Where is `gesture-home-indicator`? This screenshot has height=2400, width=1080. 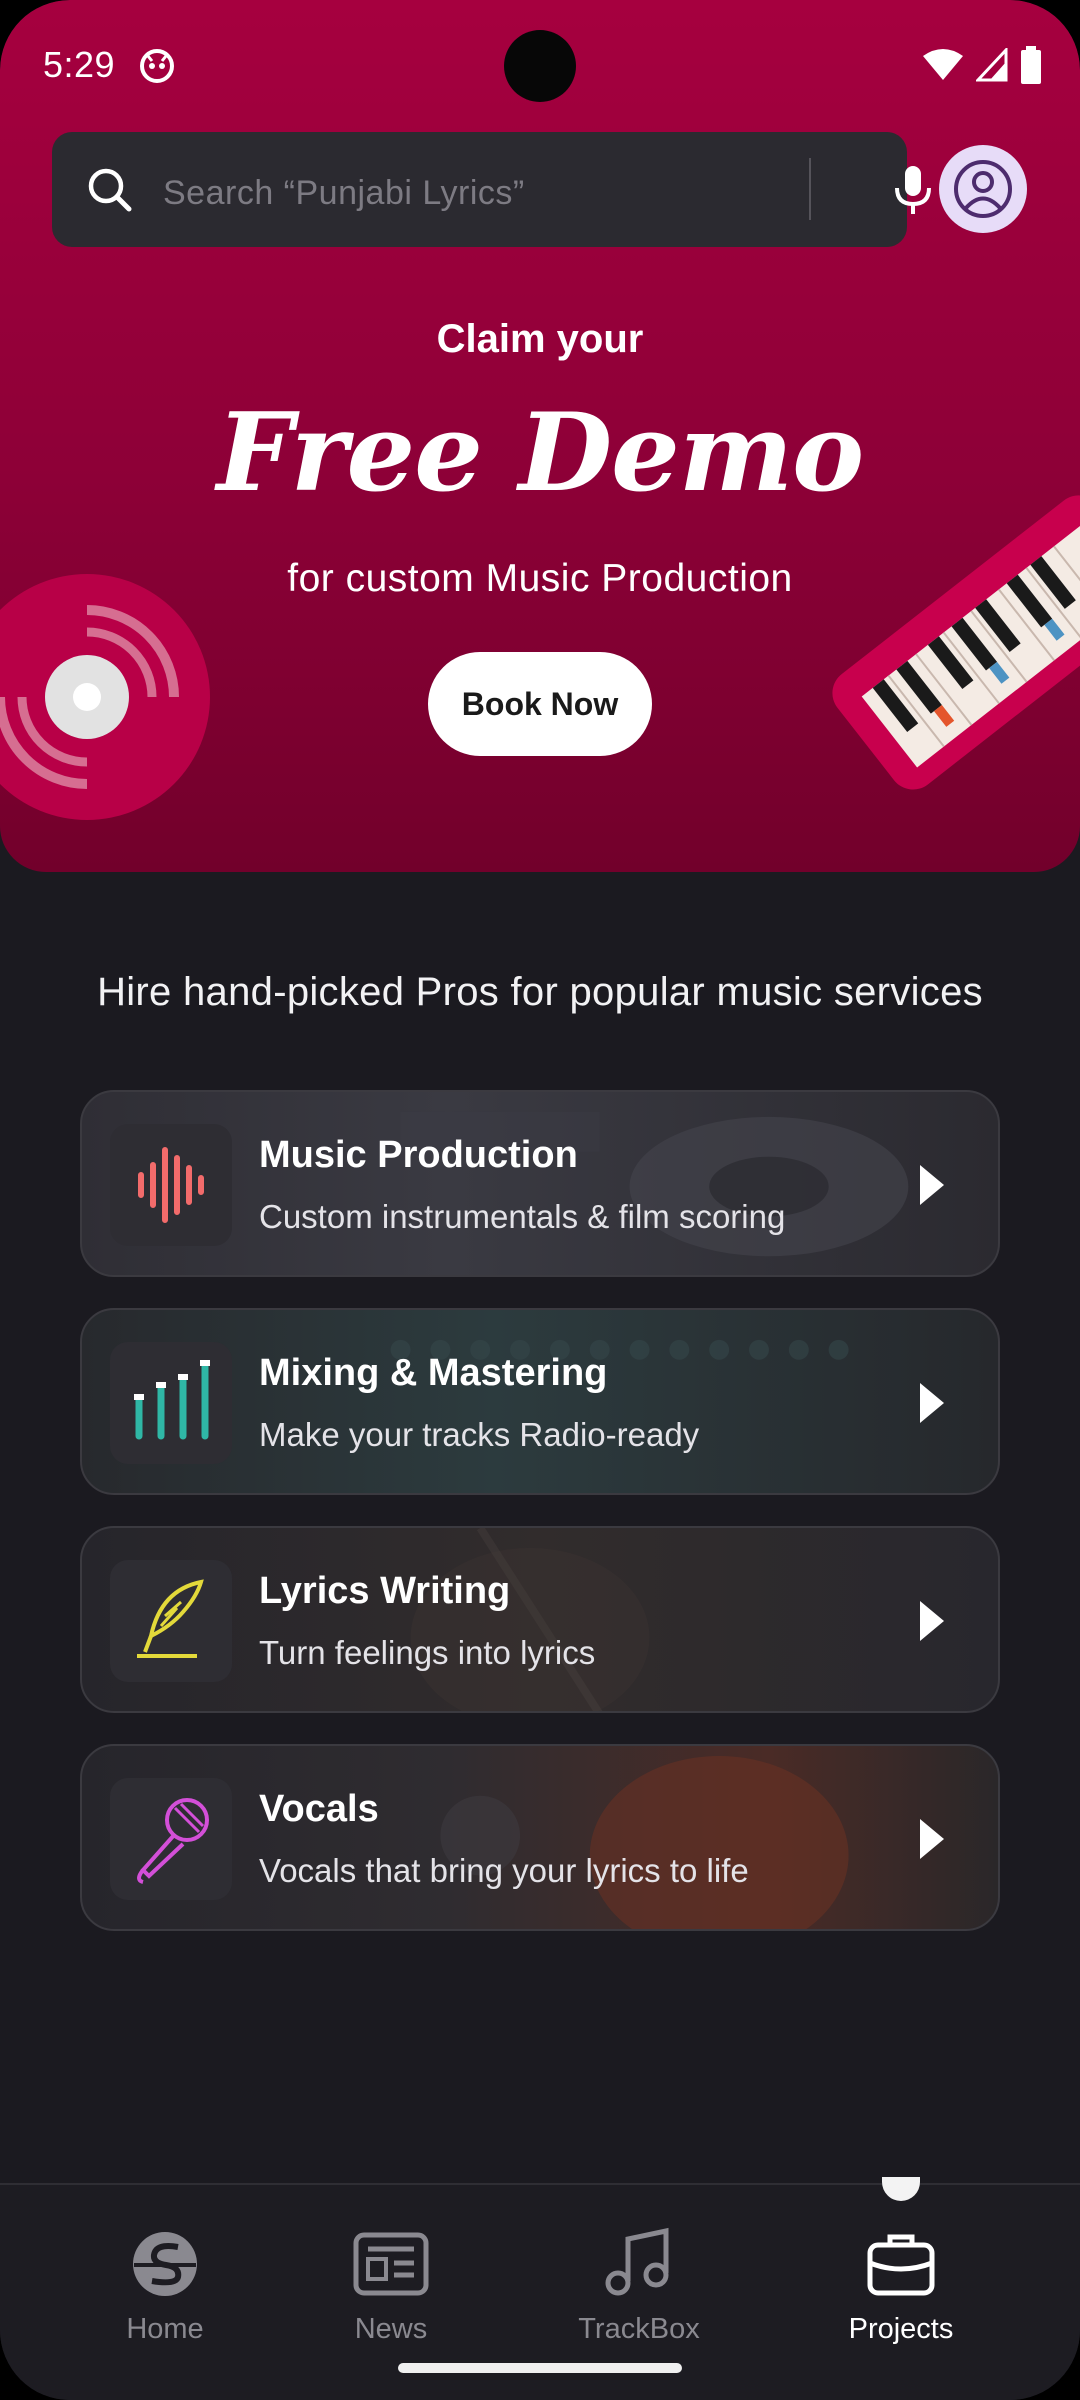 gesture-home-indicator is located at coordinates (540, 2368).